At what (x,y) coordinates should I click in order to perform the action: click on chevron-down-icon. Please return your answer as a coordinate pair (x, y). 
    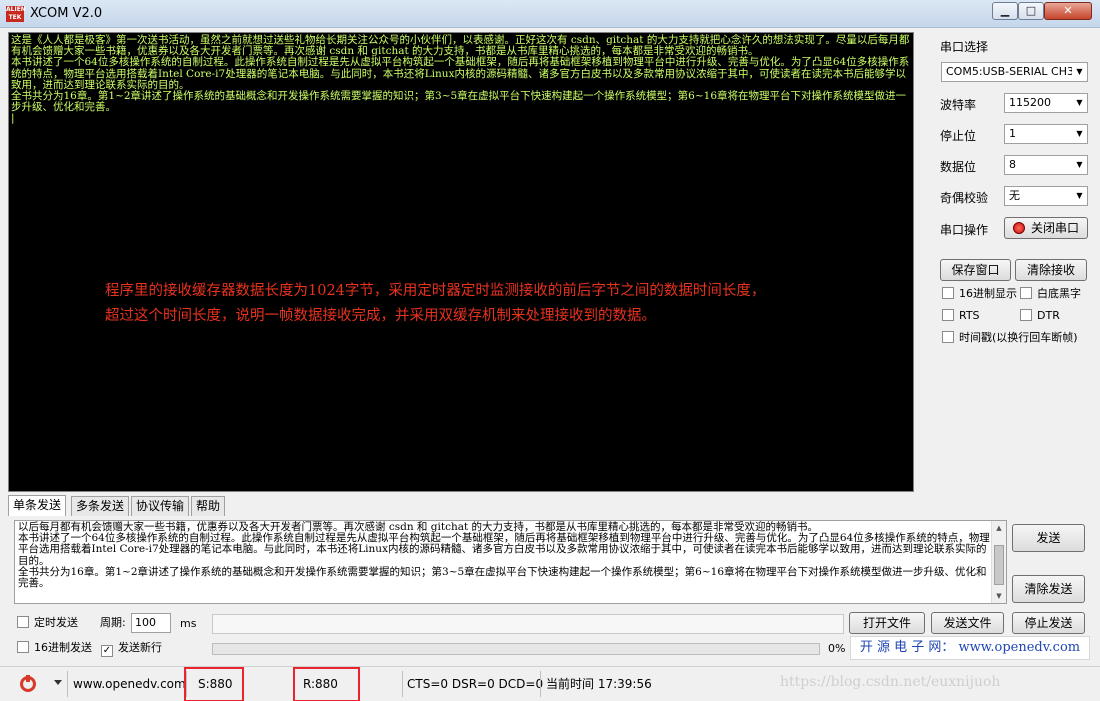
    Looking at the image, I should click on (58, 682).